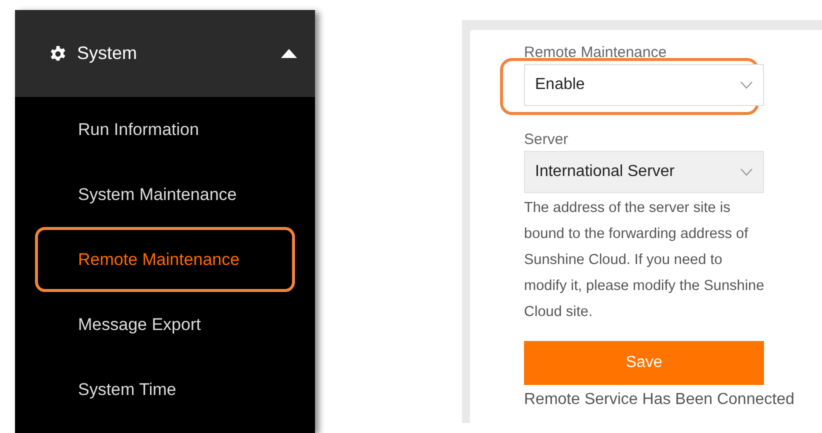 This screenshot has height=433, width=822. What do you see at coordinates (644, 85) in the screenshot?
I see `dropdown: Enable` at bounding box center [644, 85].